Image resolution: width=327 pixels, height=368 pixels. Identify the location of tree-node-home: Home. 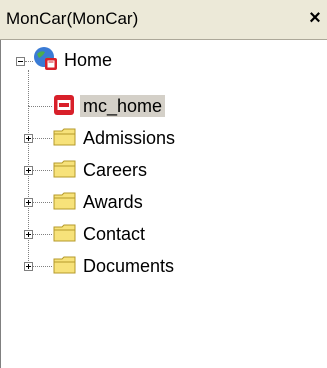
(113, 60).